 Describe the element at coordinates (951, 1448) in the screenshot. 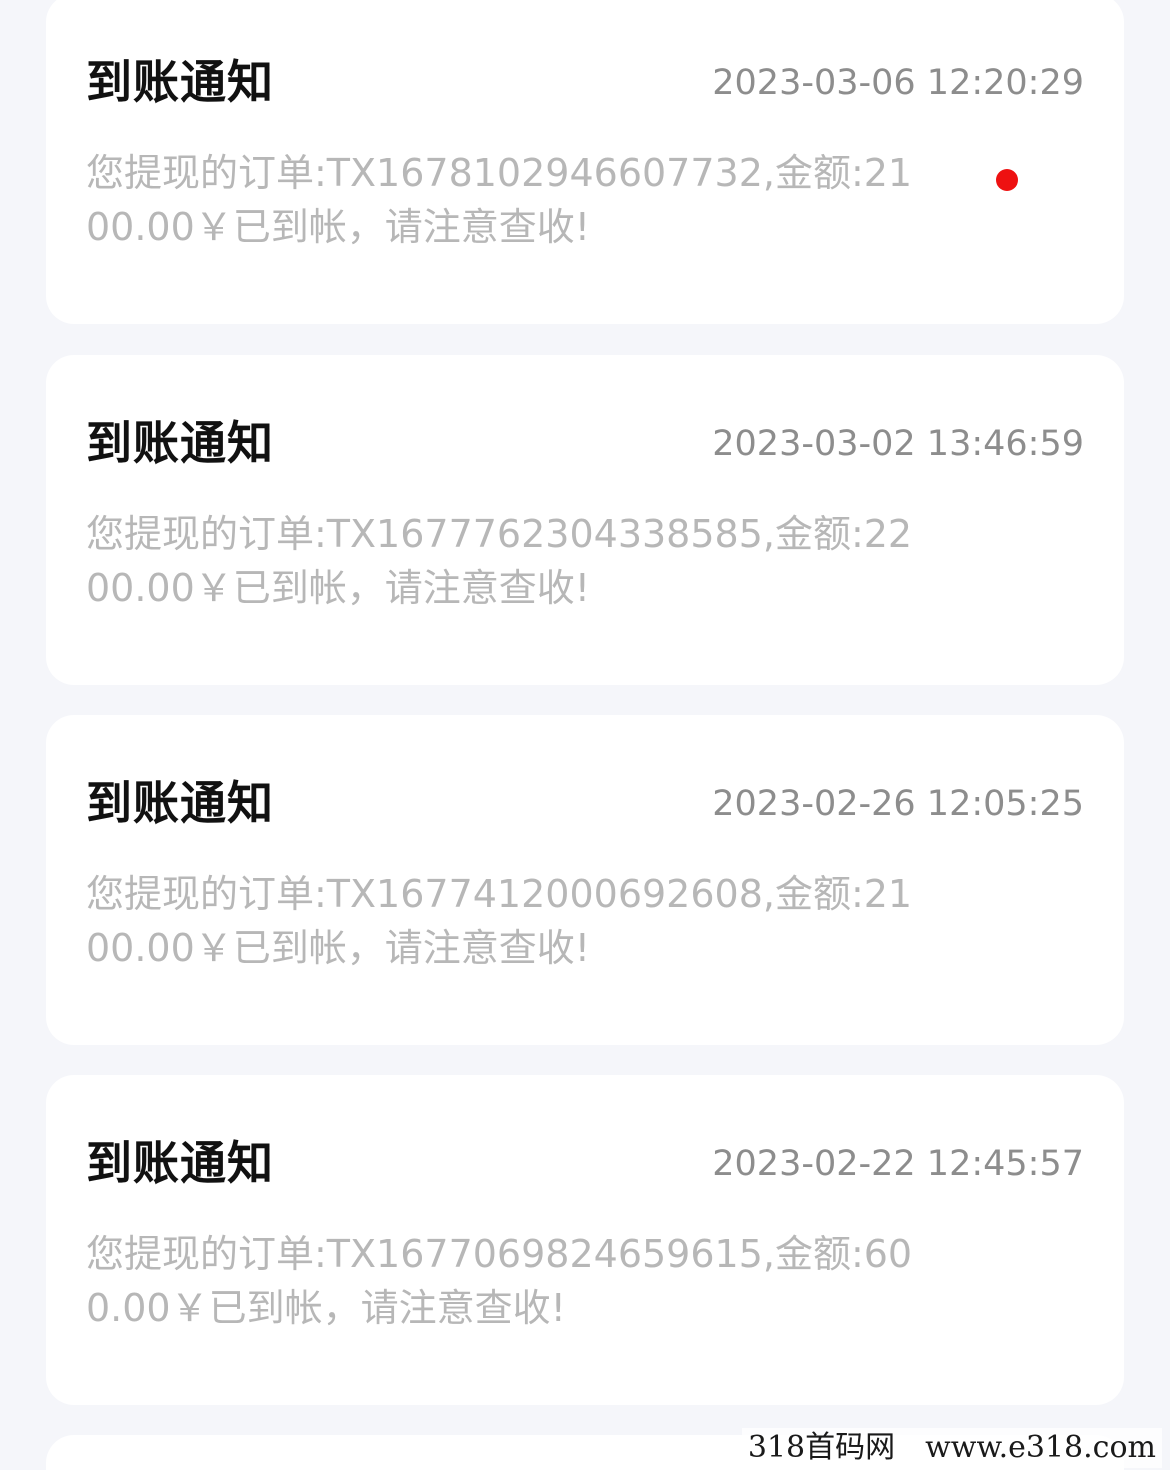

I see `watermark: 318首码网 www.e318.com` at that location.